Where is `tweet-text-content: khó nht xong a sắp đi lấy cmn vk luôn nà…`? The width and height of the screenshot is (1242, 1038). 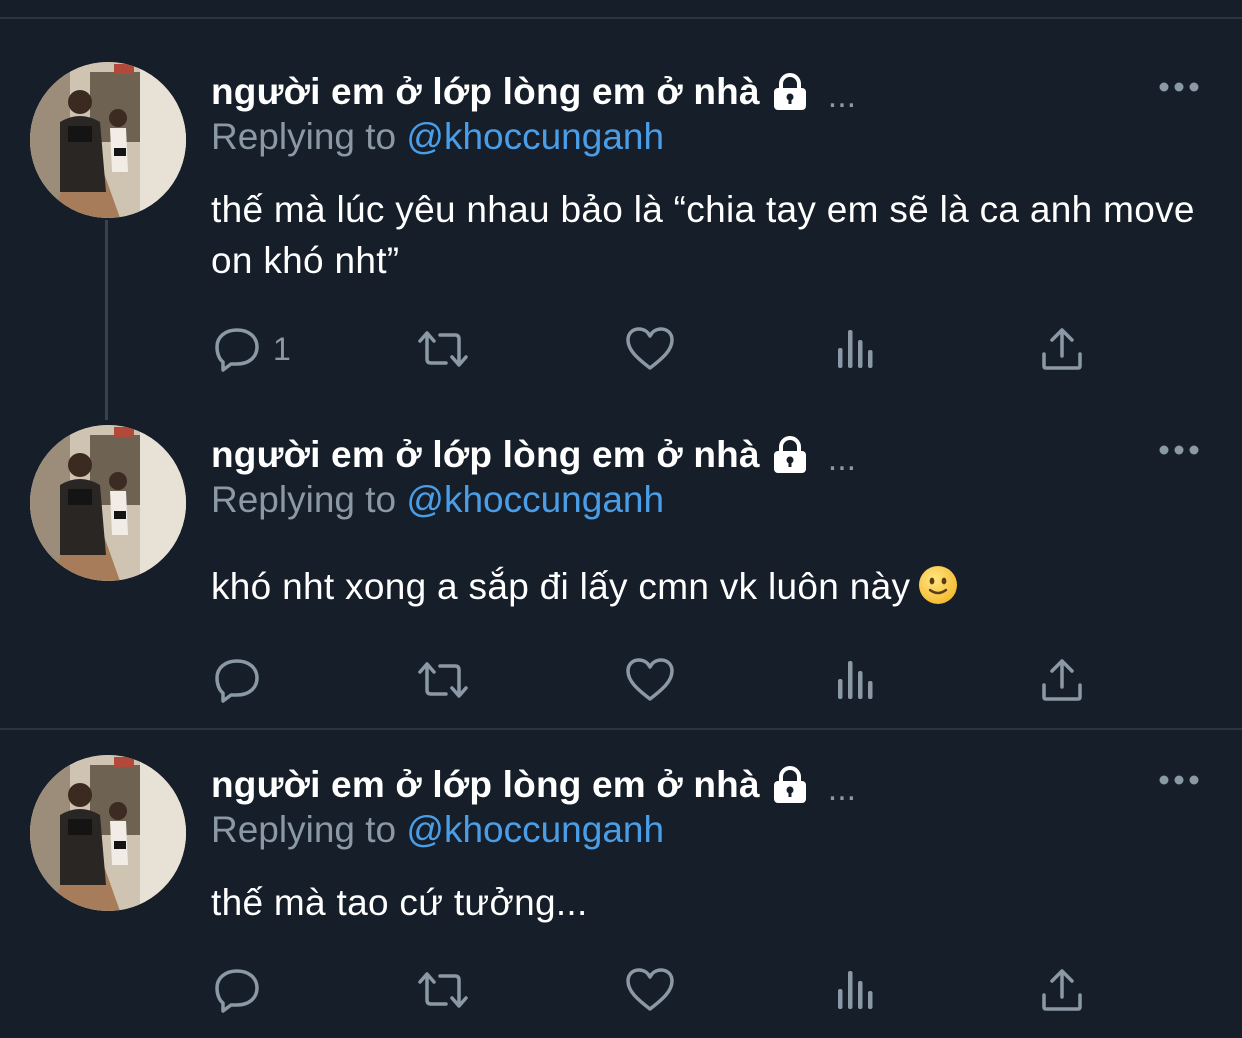
tweet-text-content: khó nht xong a sắp đi lấy cmn vk luôn nà… is located at coordinates (561, 586).